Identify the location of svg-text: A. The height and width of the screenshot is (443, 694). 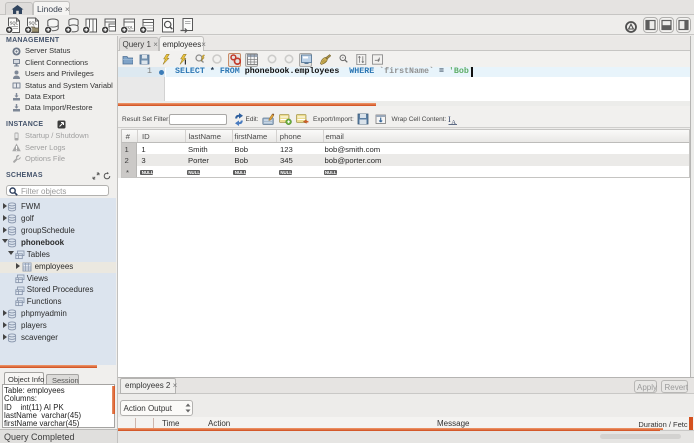
(453, 121).